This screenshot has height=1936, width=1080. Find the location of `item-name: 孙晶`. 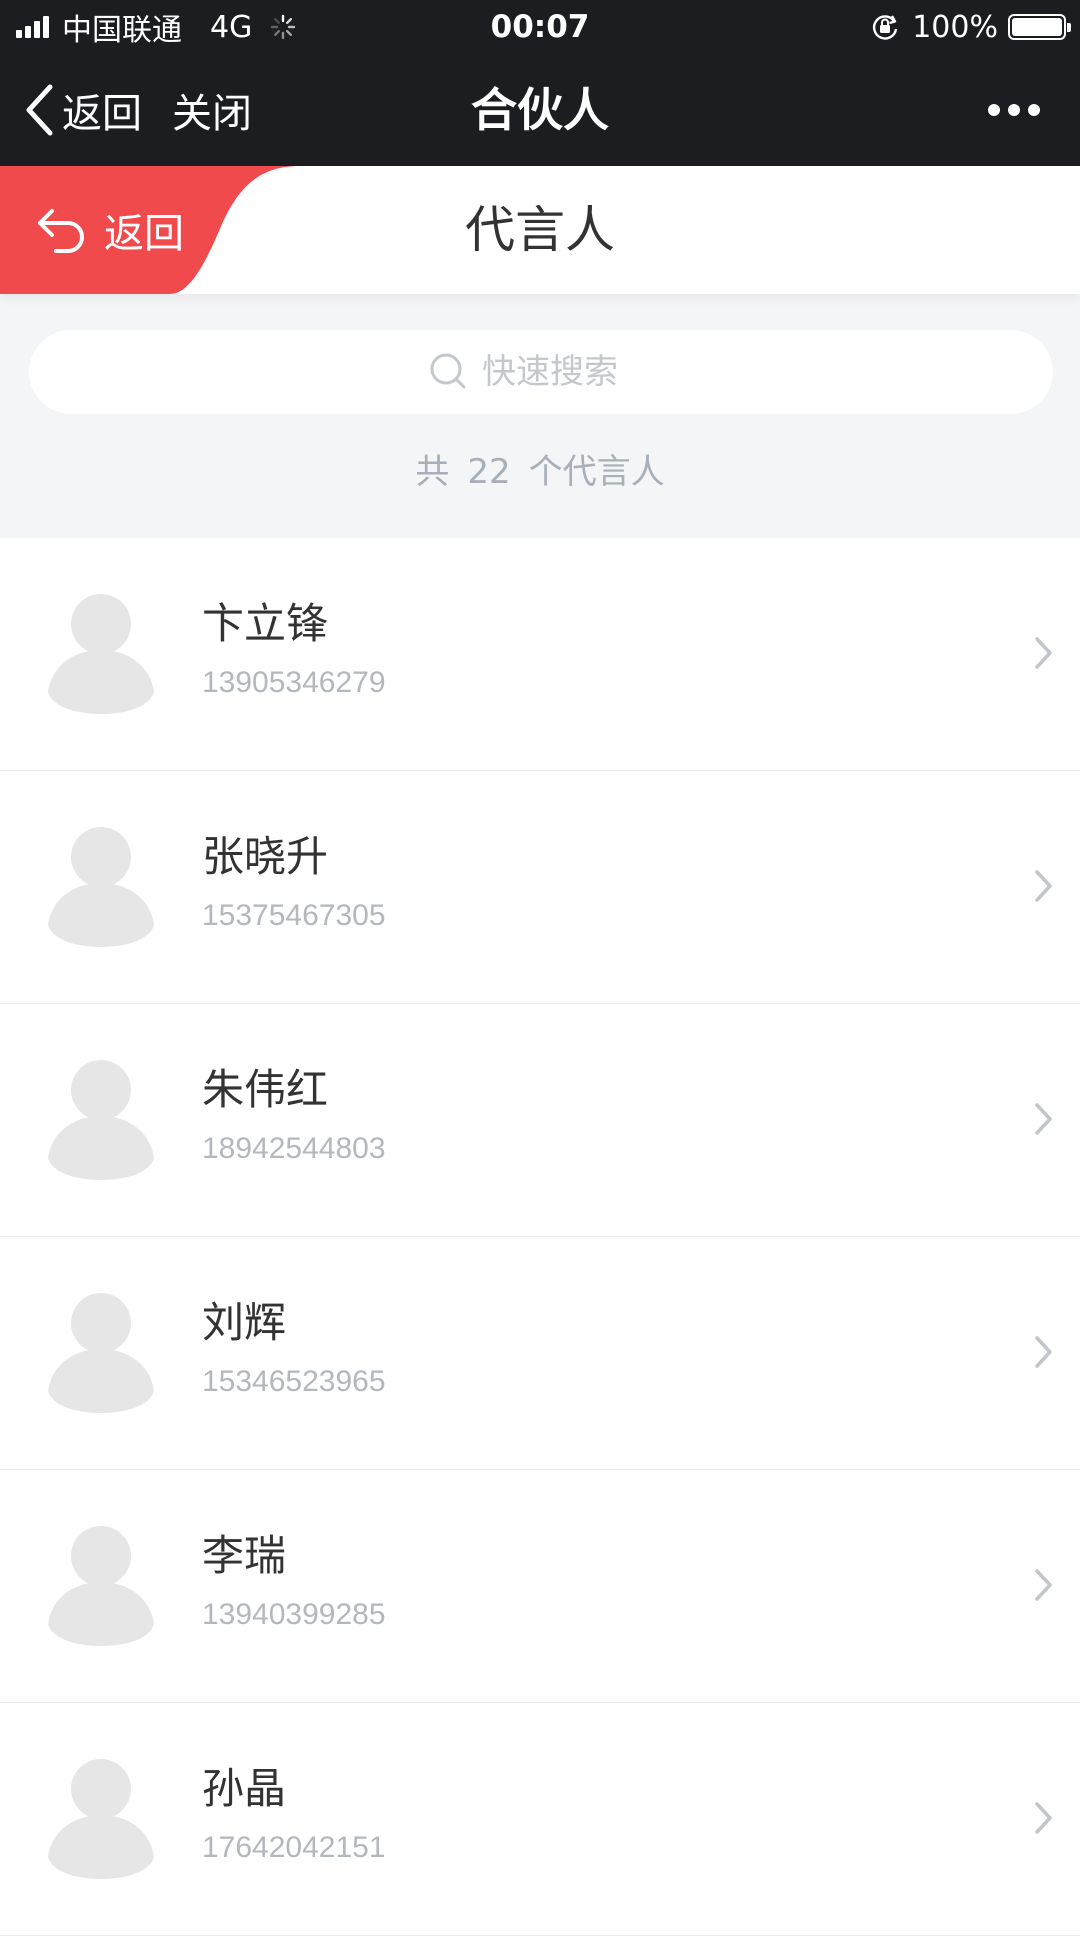

item-name: 孙晶 is located at coordinates (244, 1788).